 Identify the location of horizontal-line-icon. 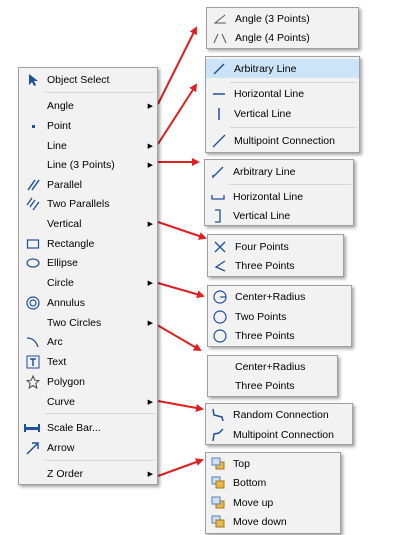
(219, 94).